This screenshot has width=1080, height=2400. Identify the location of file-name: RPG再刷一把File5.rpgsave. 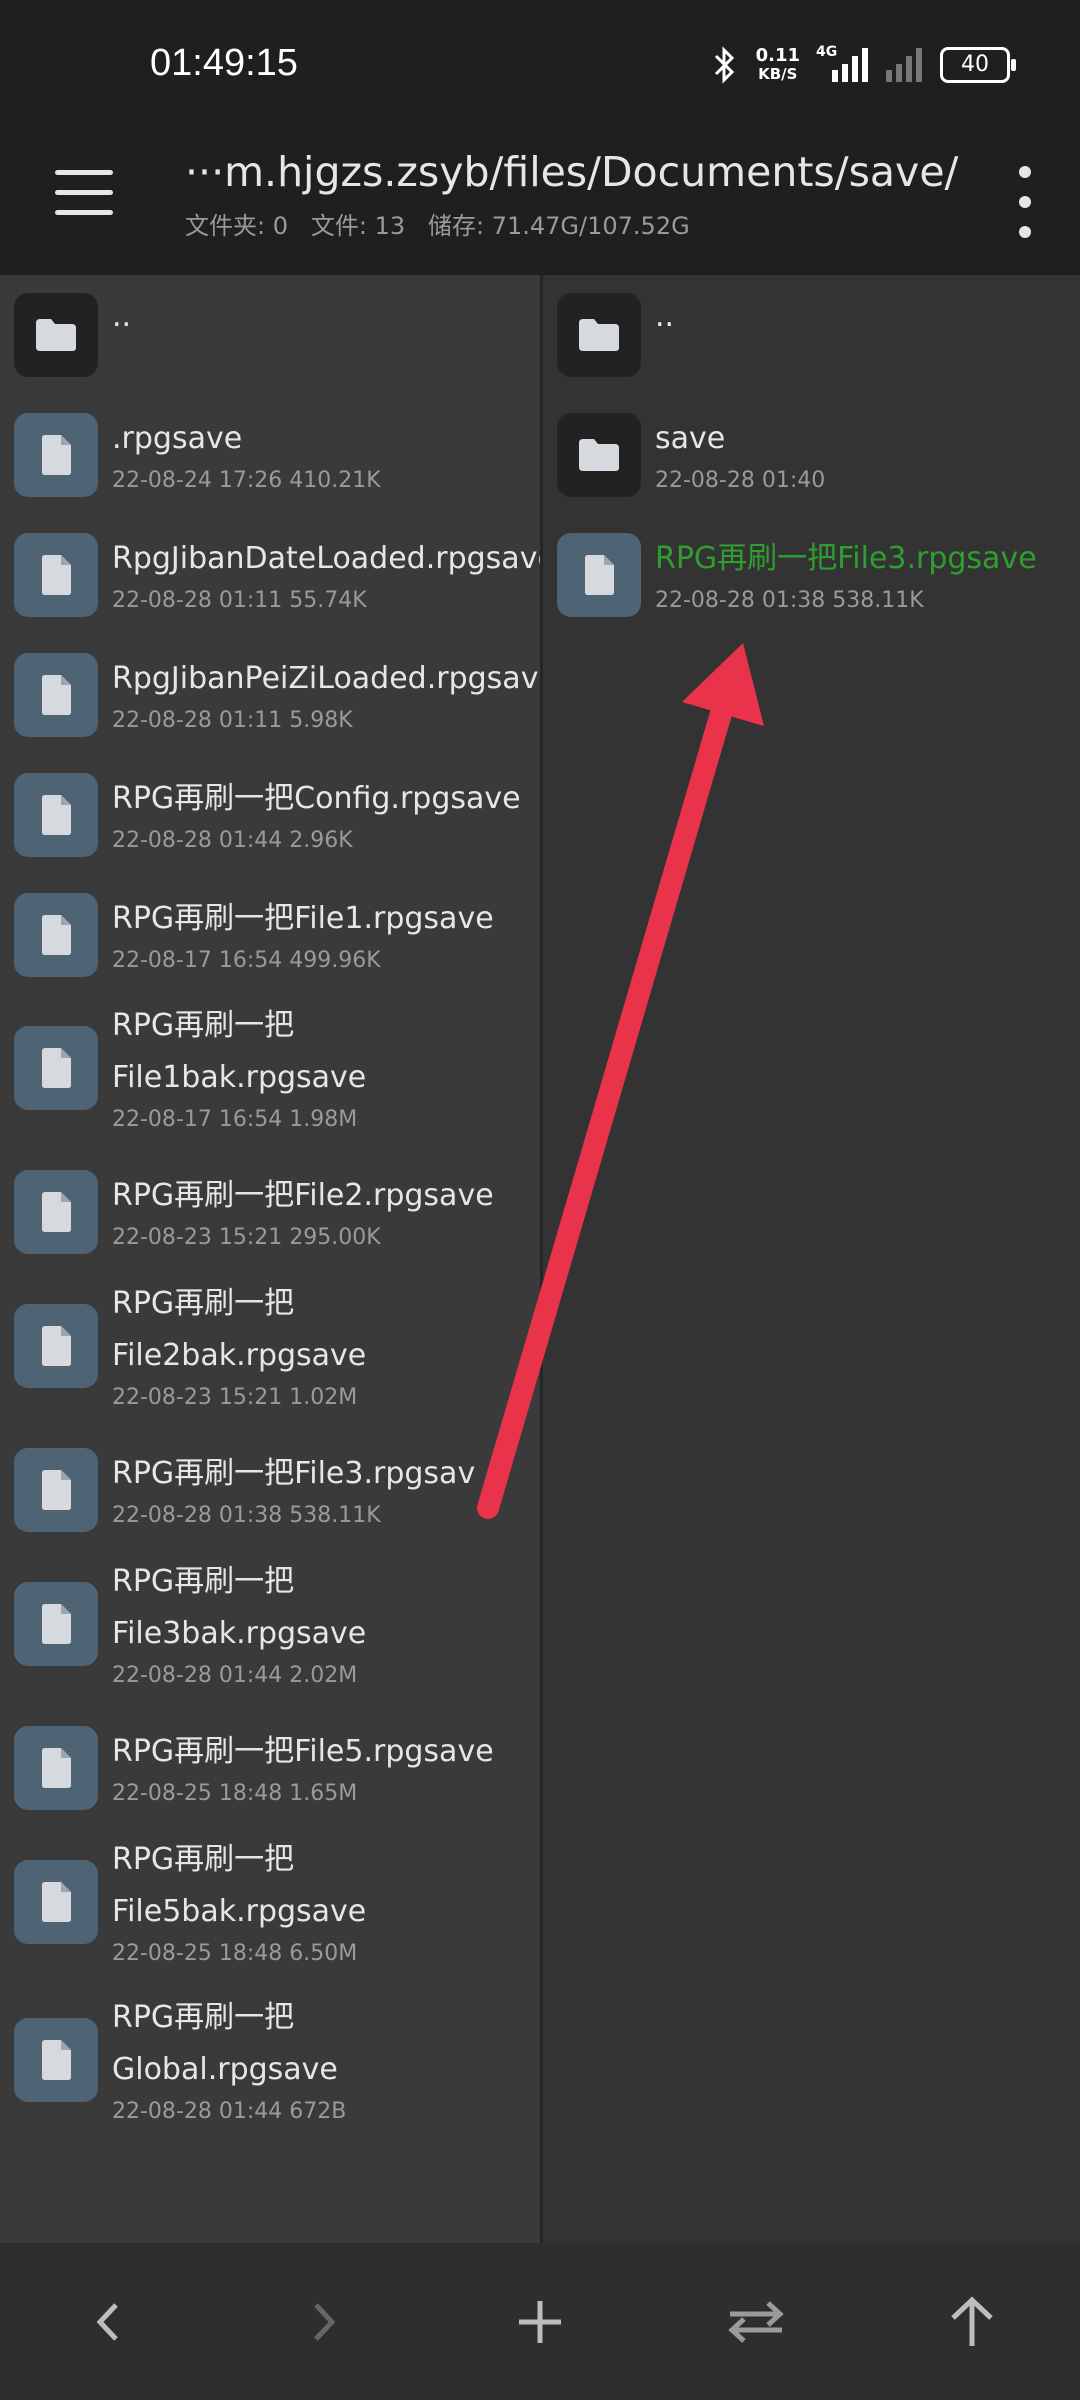
(303, 1751).